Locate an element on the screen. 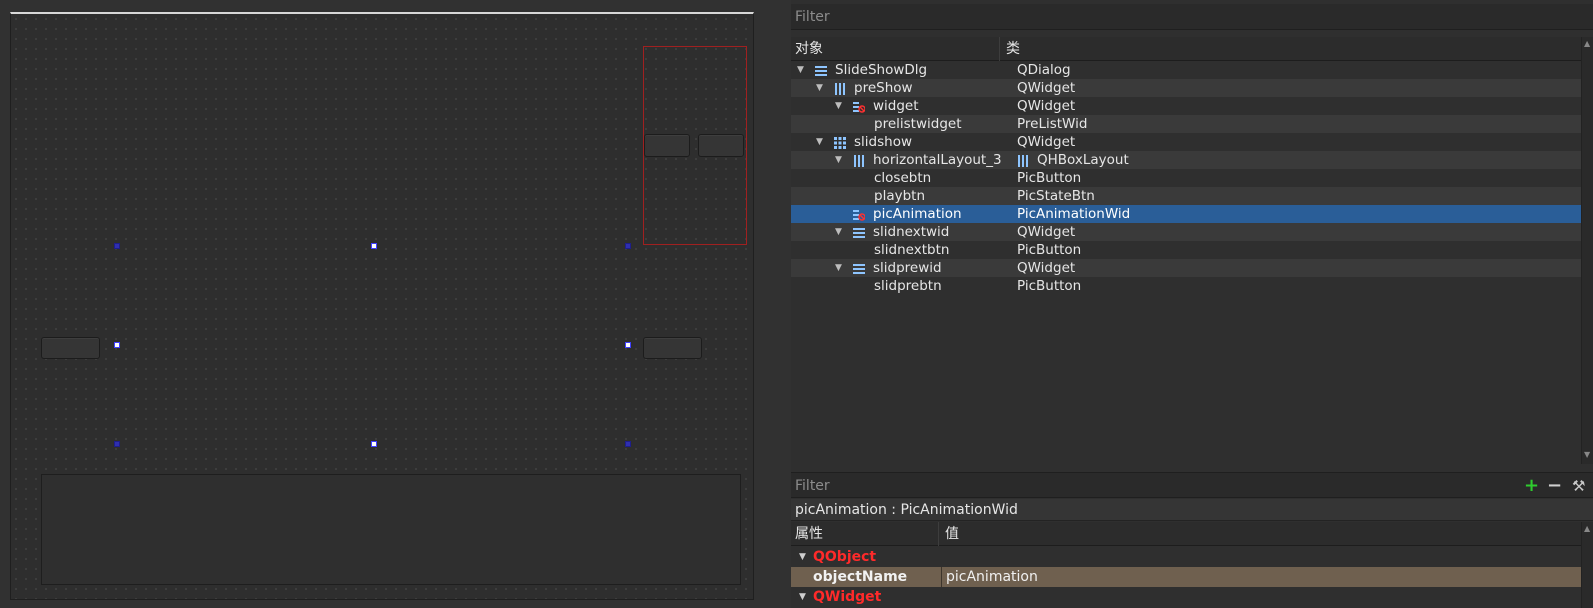 This screenshot has height=608, width=1593. tree-row-slidprewid: ▼ slidprewid QWidget is located at coordinates (1186, 268).